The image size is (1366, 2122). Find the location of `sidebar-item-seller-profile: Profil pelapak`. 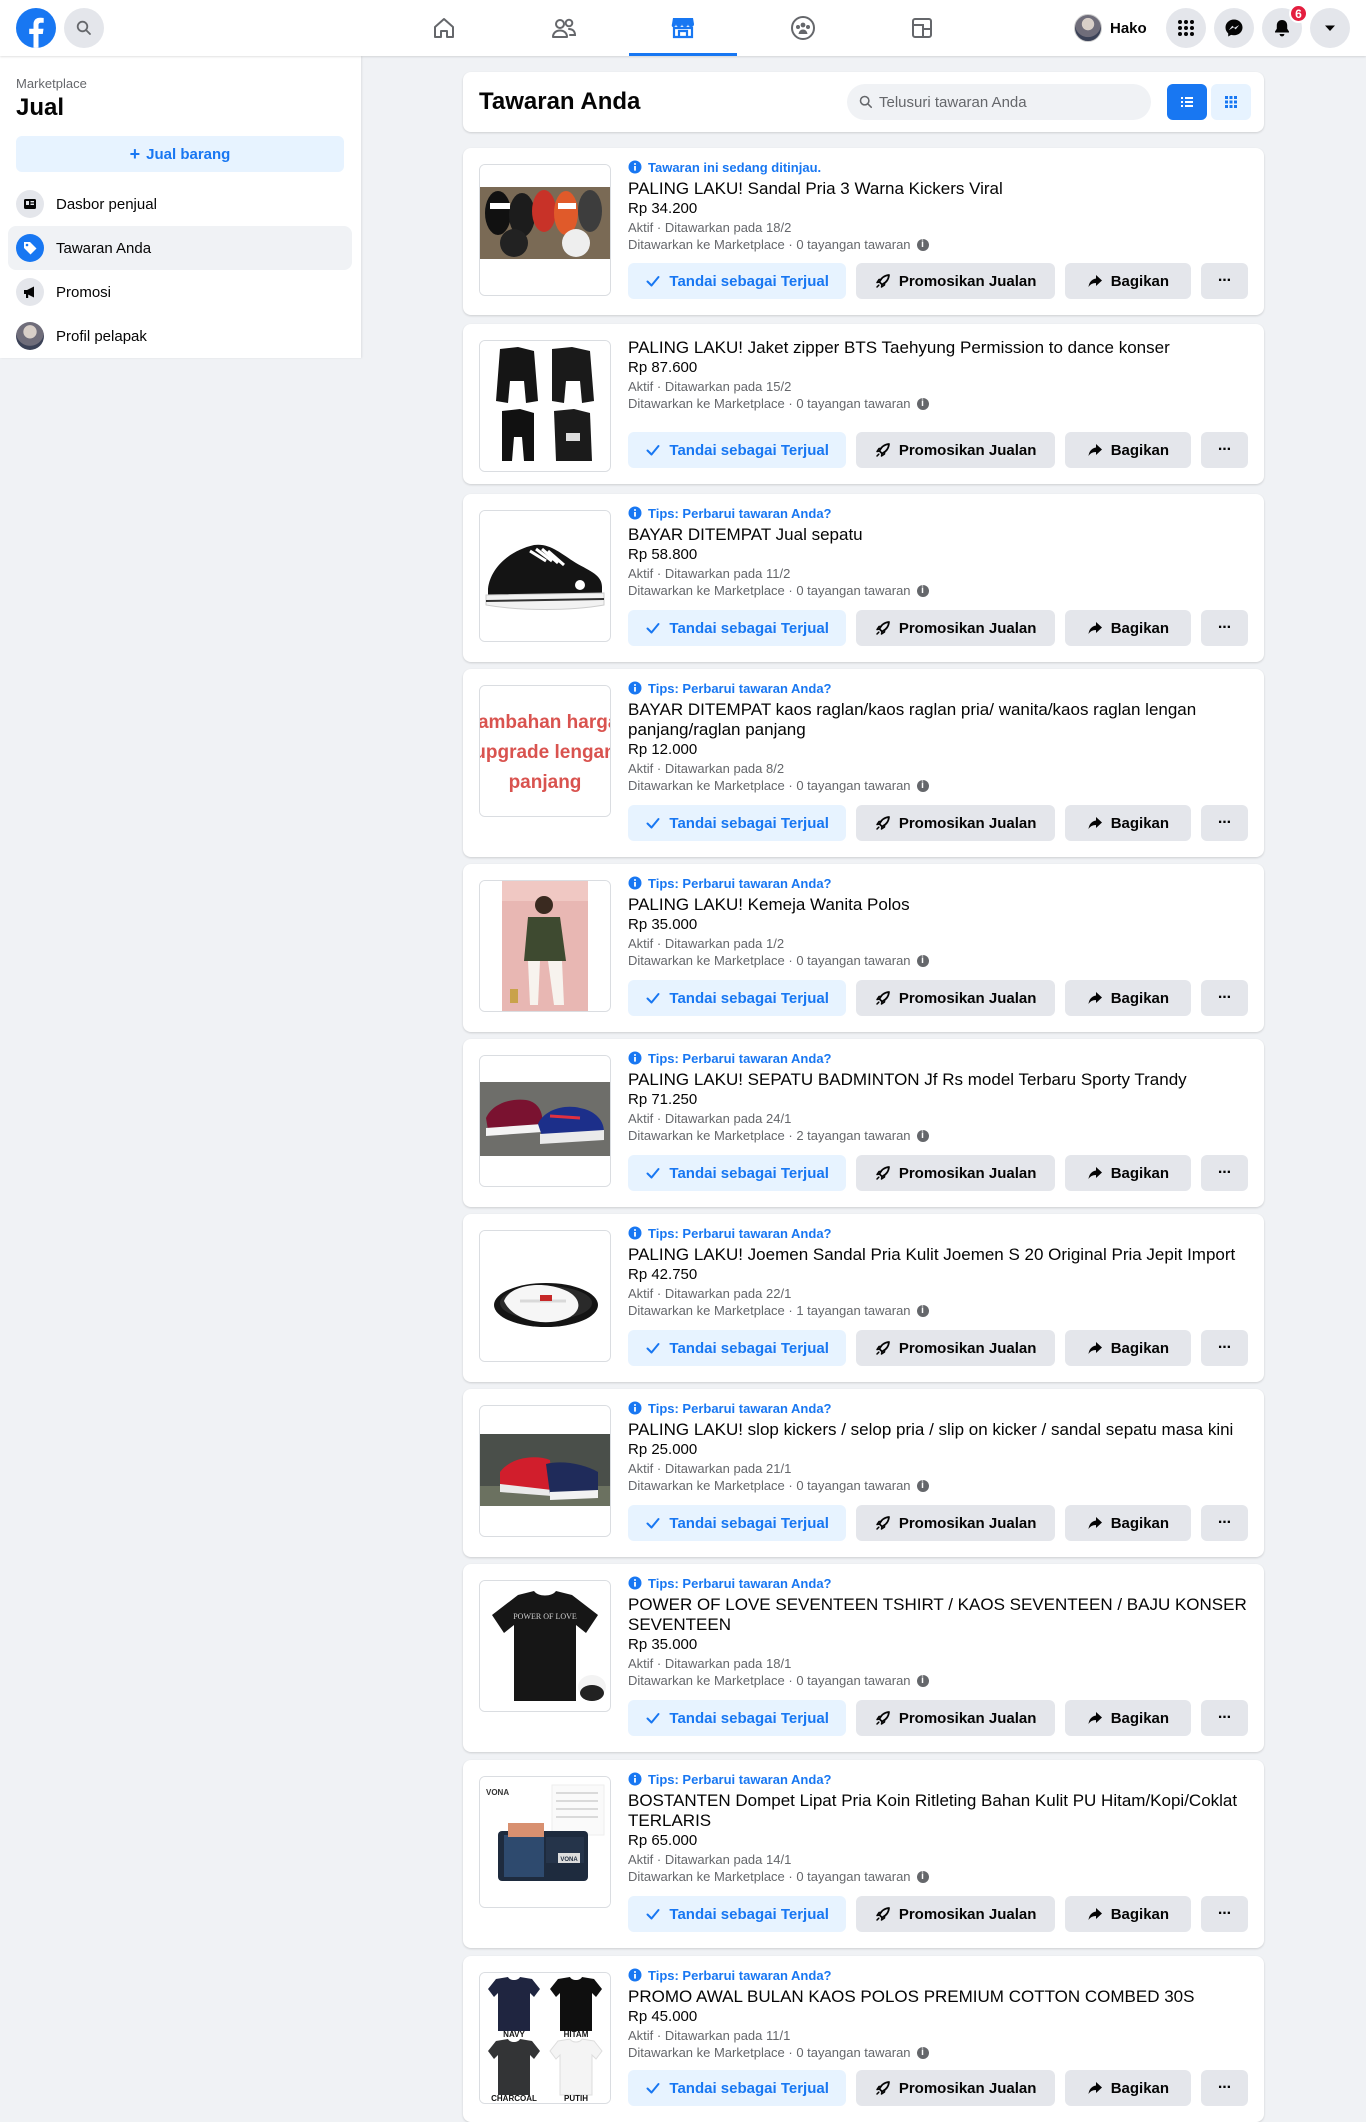

sidebar-item-seller-profile: Profil pelapak is located at coordinates (180, 336).